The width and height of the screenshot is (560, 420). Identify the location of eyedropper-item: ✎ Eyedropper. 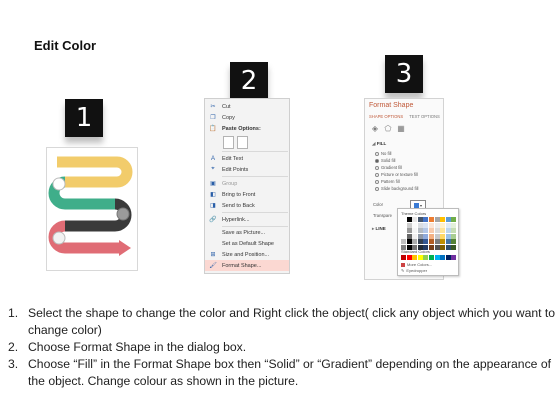
(414, 270).